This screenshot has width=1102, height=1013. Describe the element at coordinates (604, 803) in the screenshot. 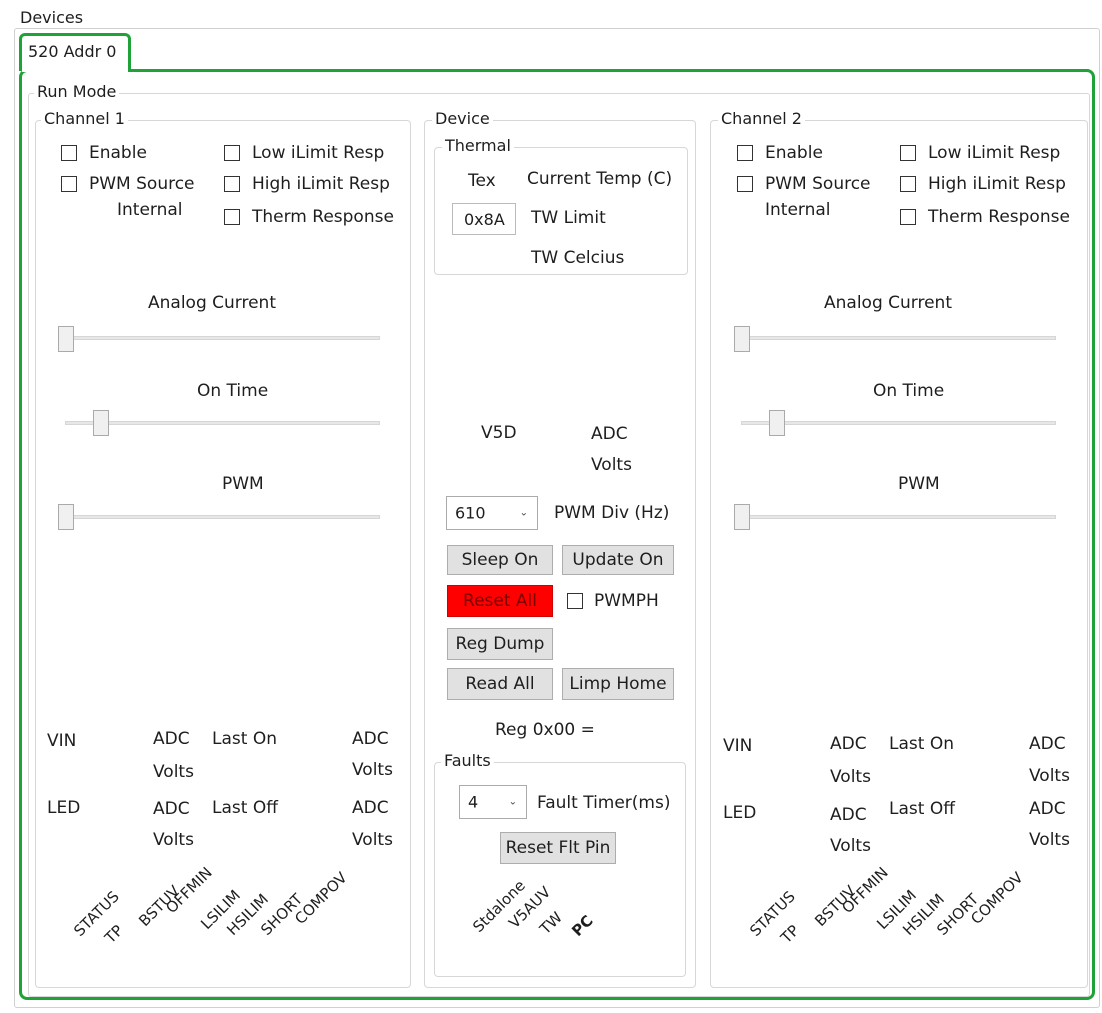

I see `fault-timer-label: Fault Timer(ms)` at that location.